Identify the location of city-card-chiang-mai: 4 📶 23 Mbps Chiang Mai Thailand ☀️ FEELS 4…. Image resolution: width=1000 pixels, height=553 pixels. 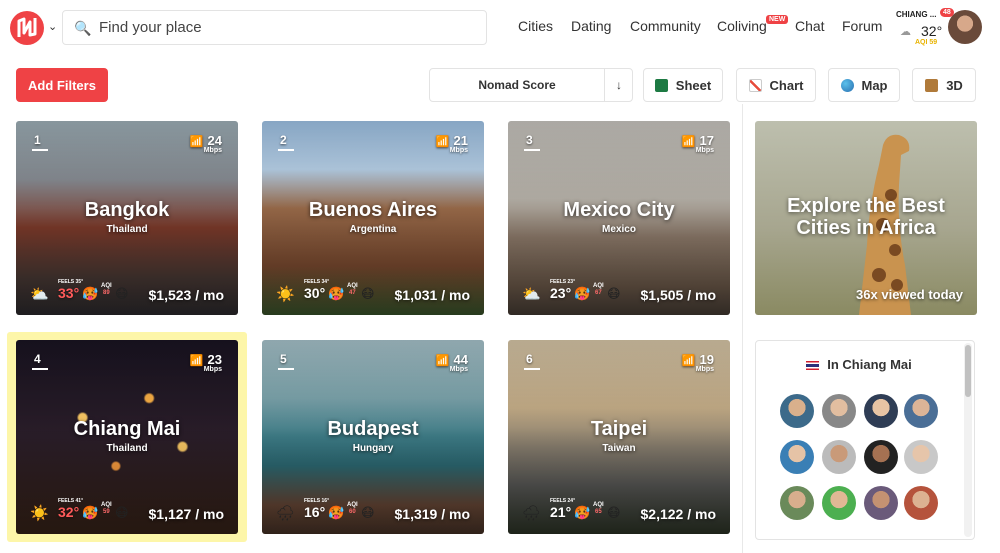
(127, 437).